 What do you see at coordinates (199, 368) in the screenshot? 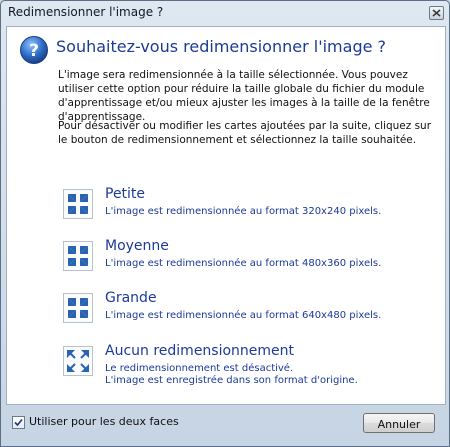
I see `option-desc-line: Le redimensionnement est désactivé.` at bounding box center [199, 368].